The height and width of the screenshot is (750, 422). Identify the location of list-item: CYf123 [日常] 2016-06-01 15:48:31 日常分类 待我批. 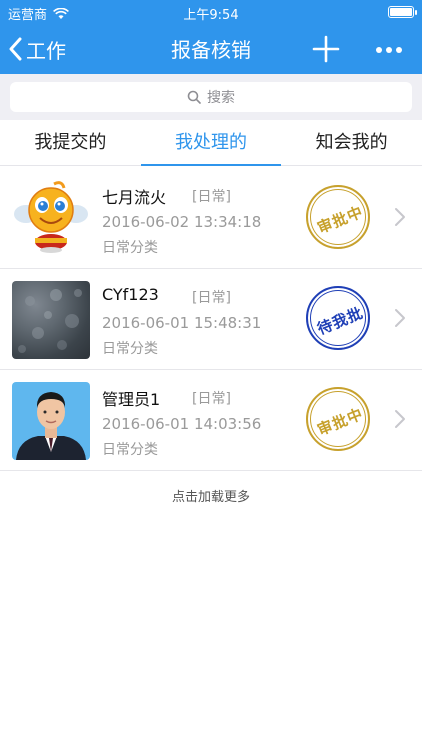
(211, 319).